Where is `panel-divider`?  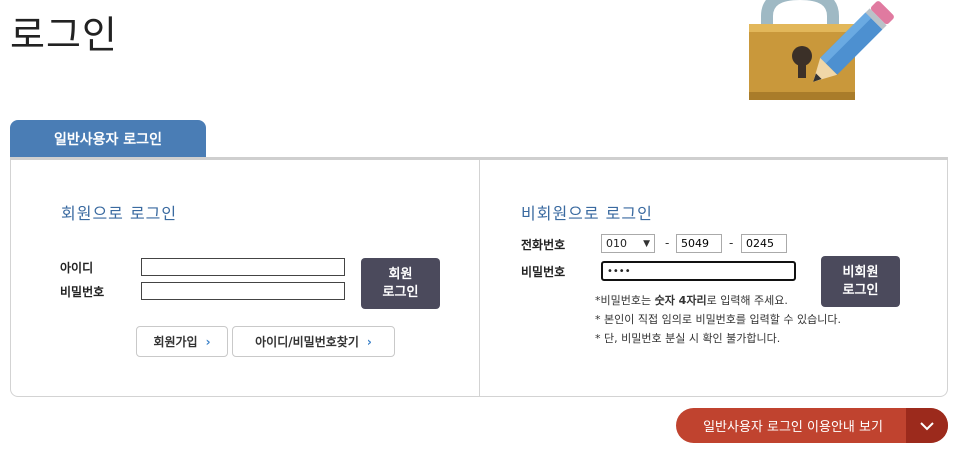
panel-divider is located at coordinates (479, 278).